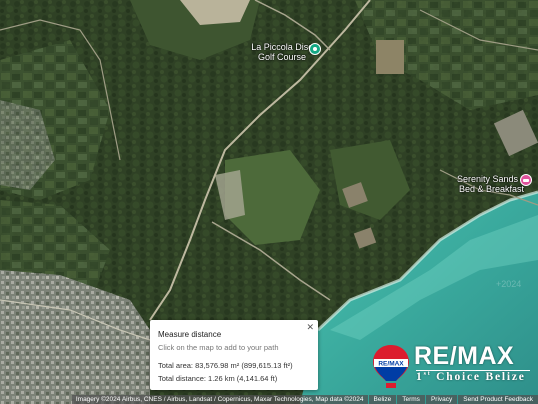  What do you see at coordinates (441, 399) in the screenshot?
I see `privacy-link: Privacy` at bounding box center [441, 399].